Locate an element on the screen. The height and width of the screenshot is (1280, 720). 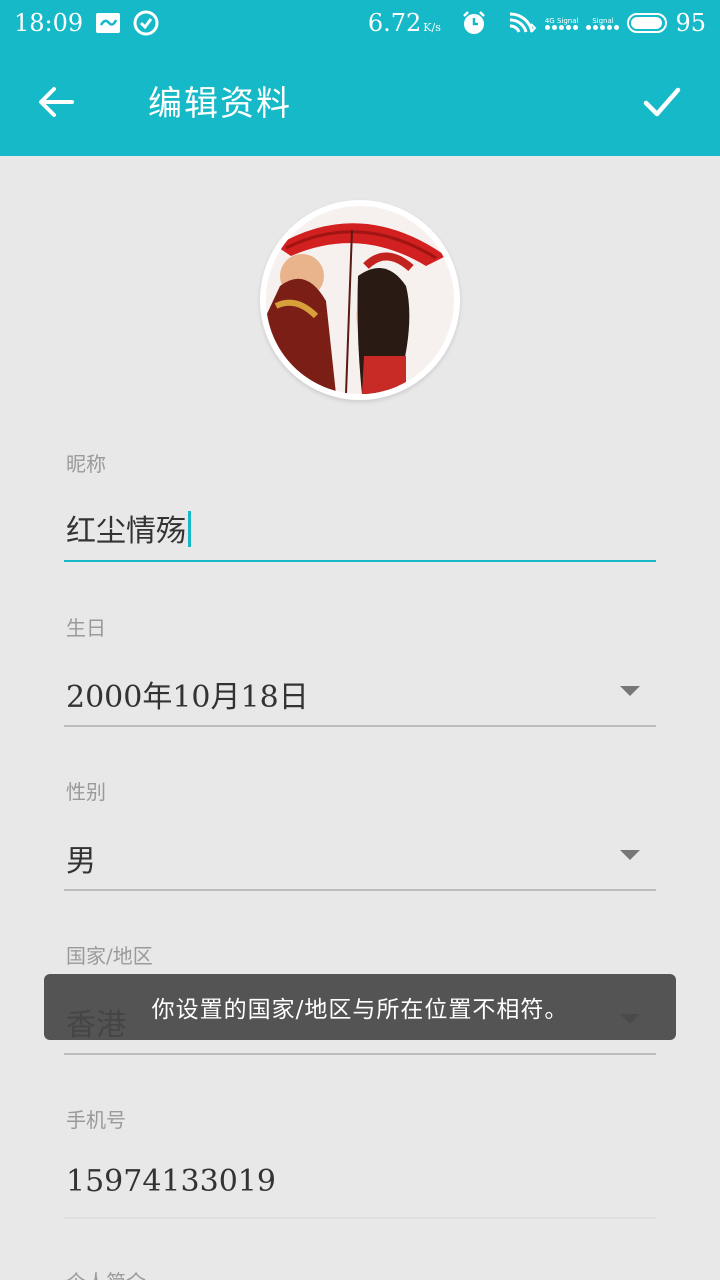
arrow-back-icon is located at coordinates (56, 102).